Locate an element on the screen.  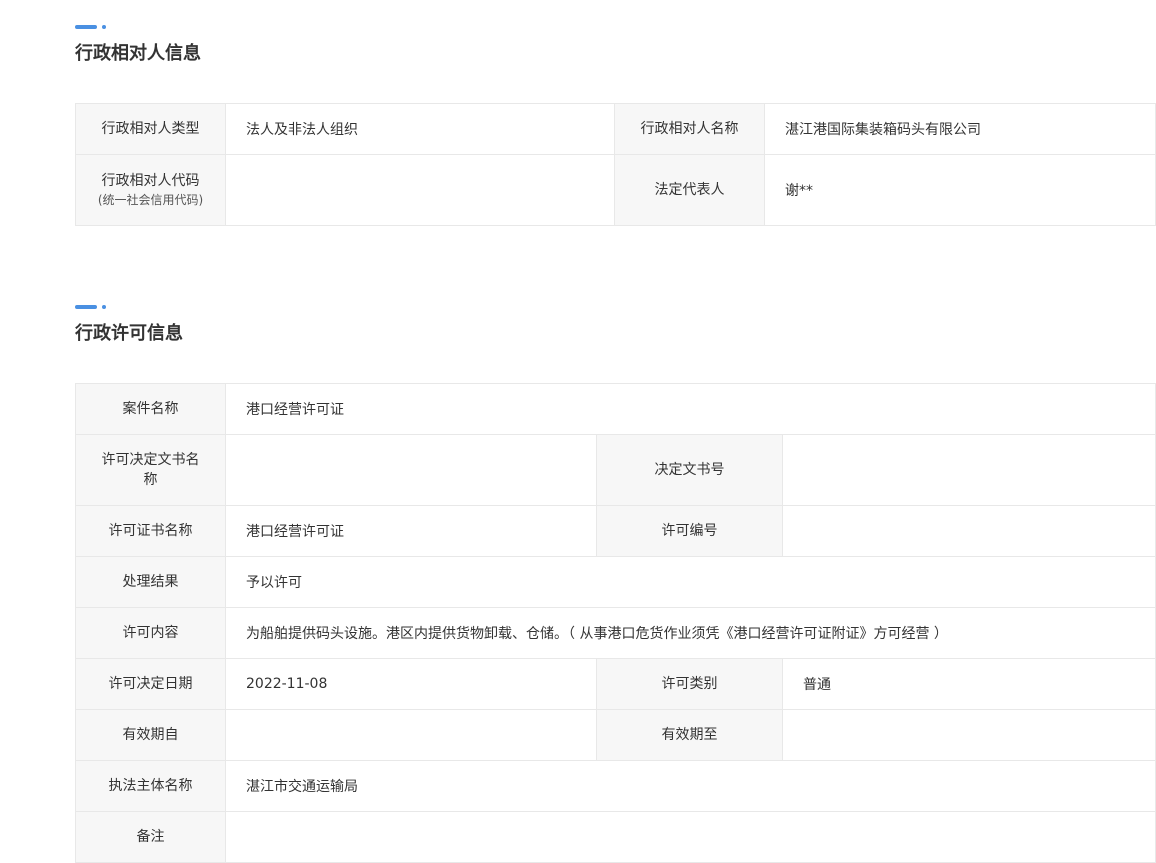
remarks-value is located at coordinates (690, 837).